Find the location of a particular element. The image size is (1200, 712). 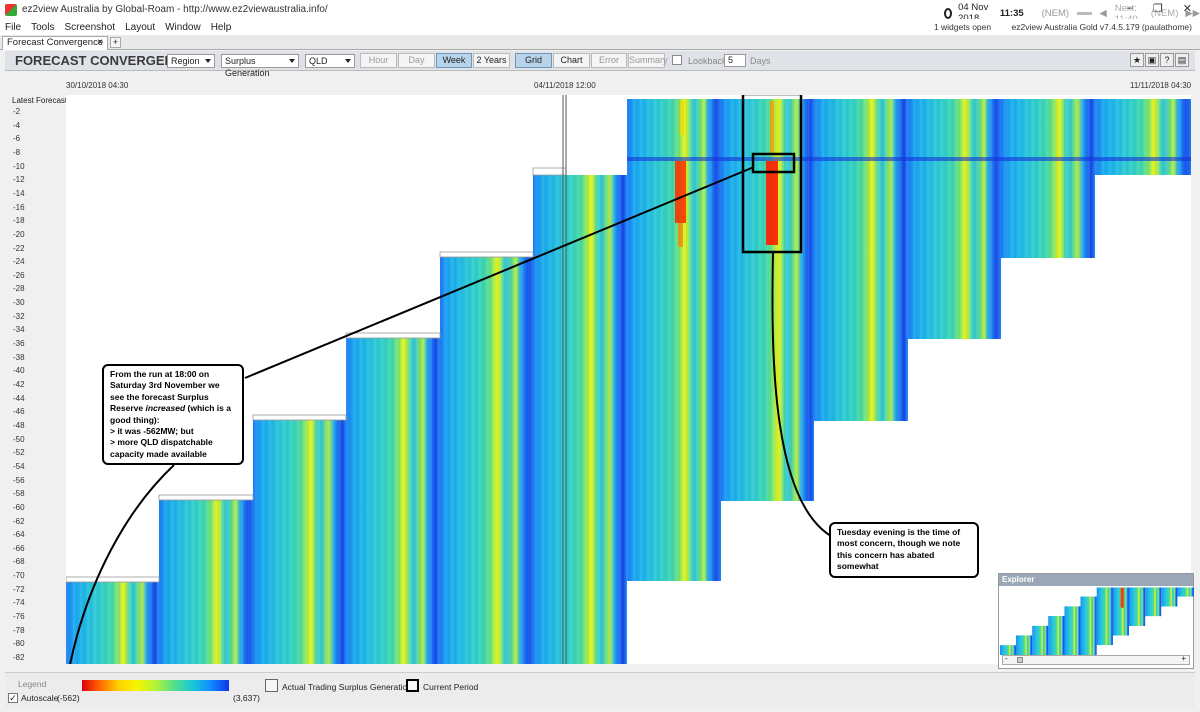

region-value: QLD is located at coordinates (318, 61).